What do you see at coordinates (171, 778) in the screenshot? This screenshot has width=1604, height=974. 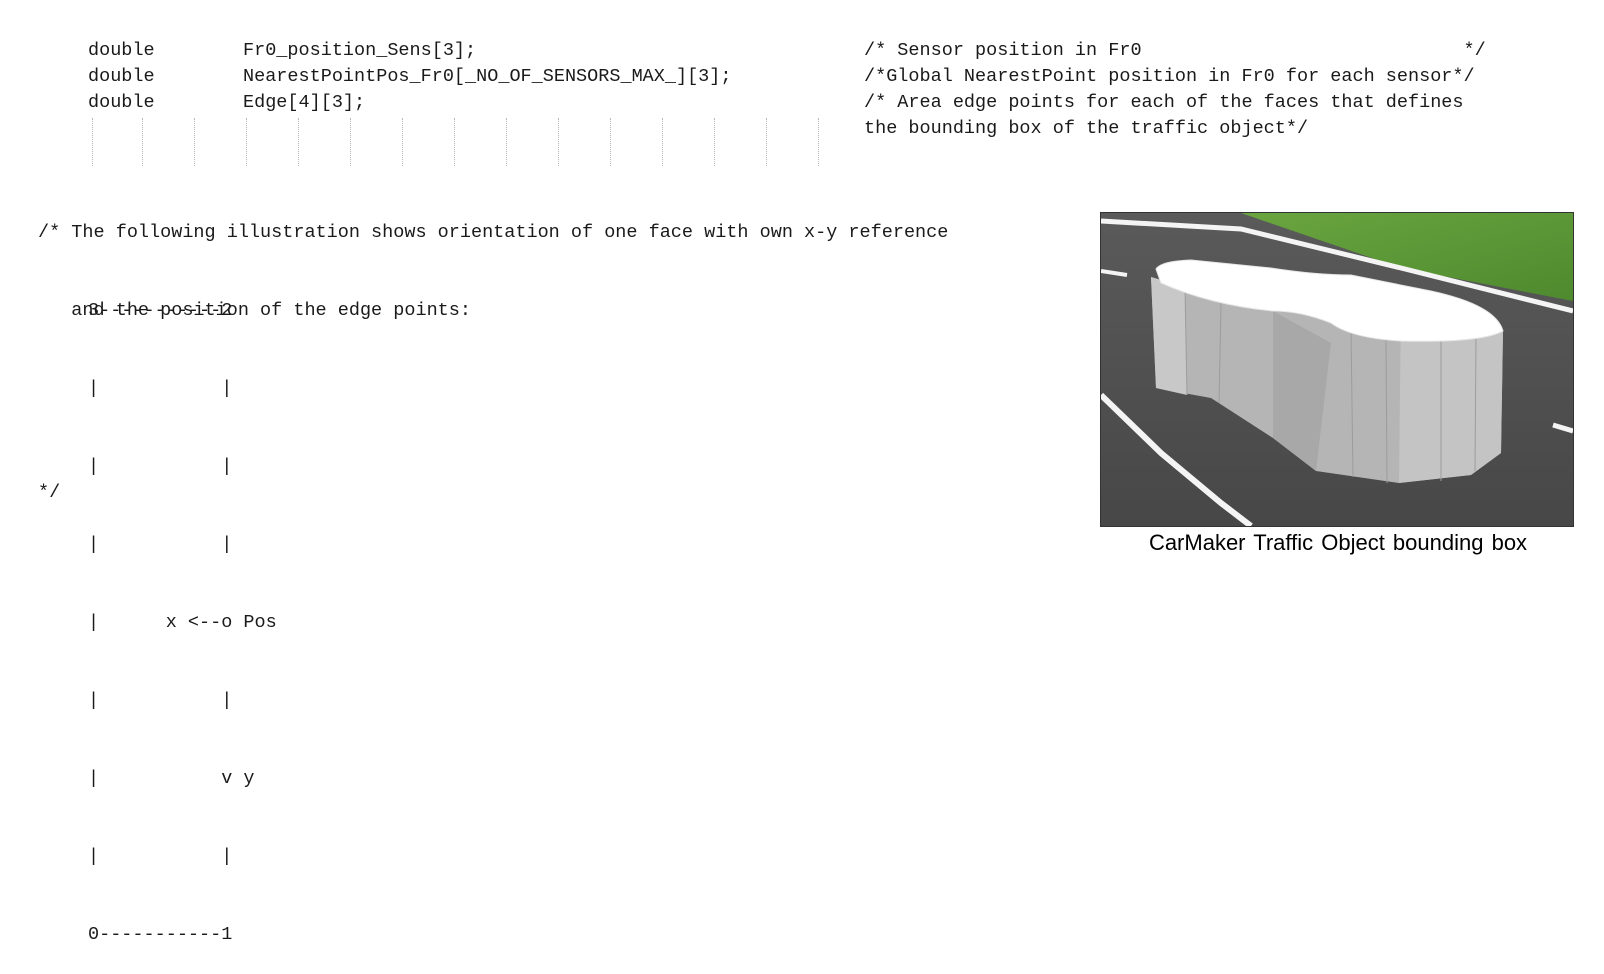 I see `ascii-line: | v y` at bounding box center [171, 778].